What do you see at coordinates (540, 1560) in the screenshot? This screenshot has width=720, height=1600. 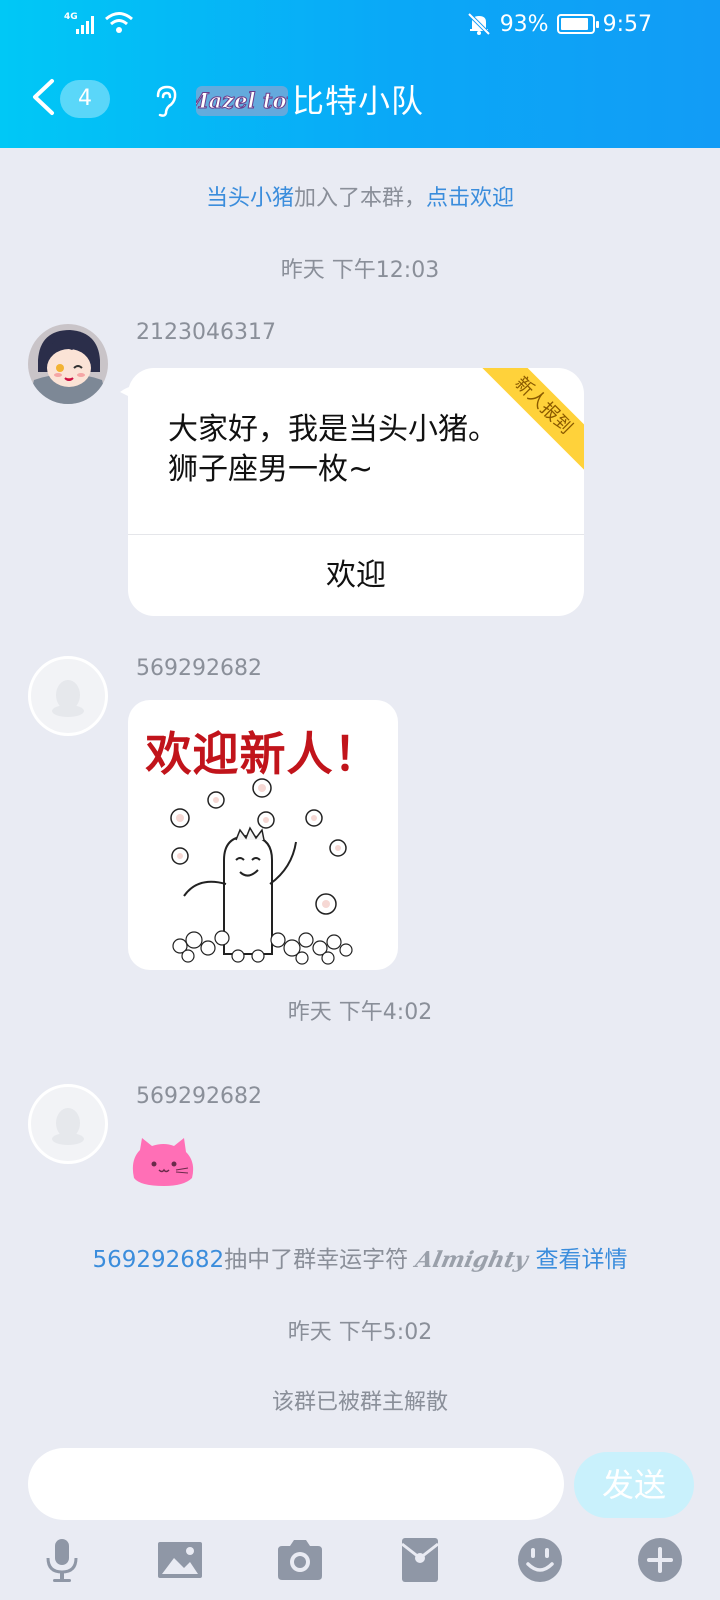 I see `emoji-icon` at bounding box center [540, 1560].